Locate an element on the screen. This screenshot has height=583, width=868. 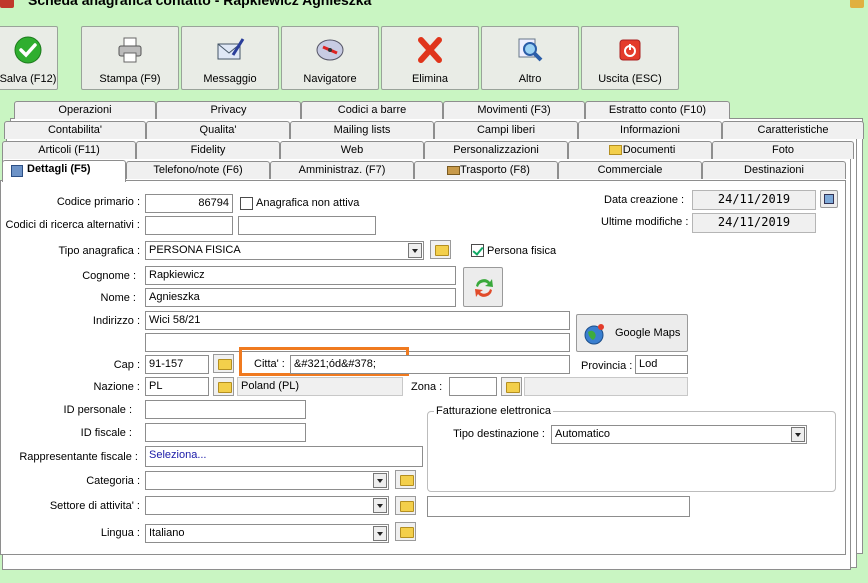
tipo-anagrafica-label: Tipo anagrafica : is located at coordinates (99, 251).